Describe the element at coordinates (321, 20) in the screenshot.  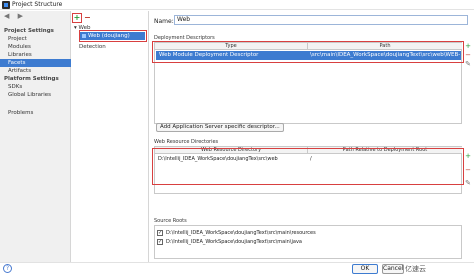
I see `name-input: Web` at that location.